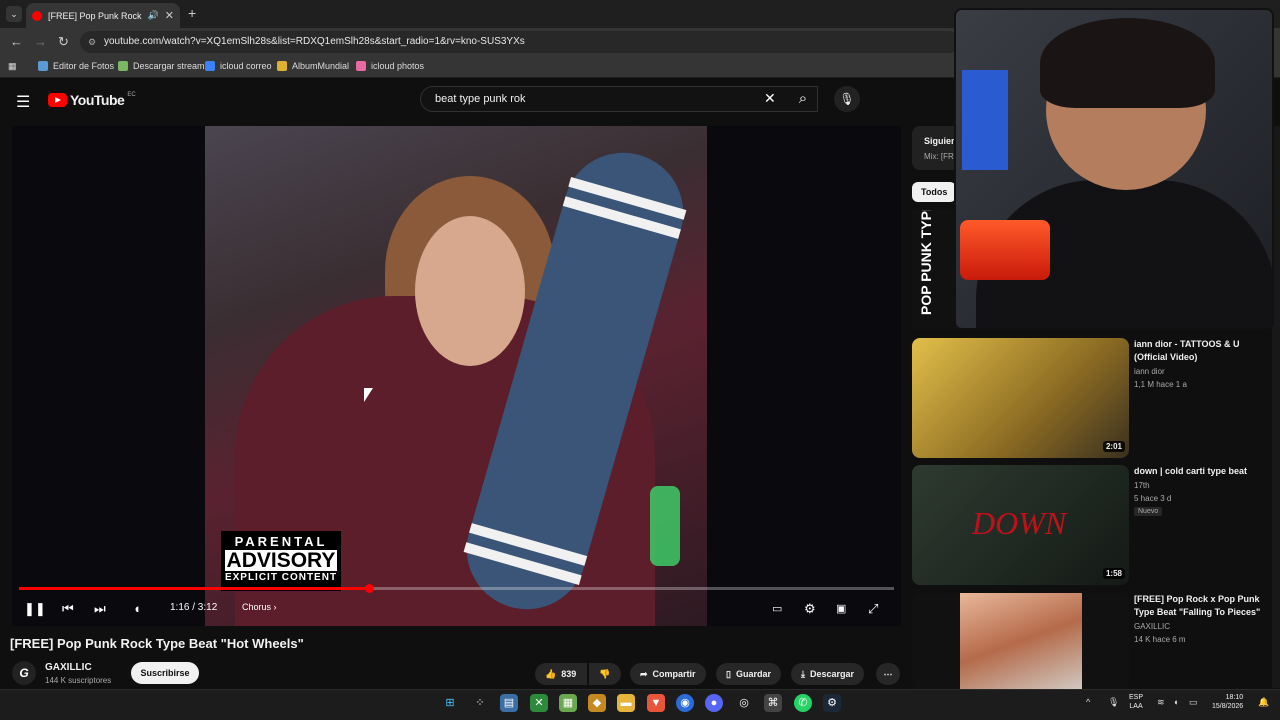 This screenshot has height=720, width=1280. Describe the element at coordinates (509, 703) in the screenshot. I see `store-icon: ▤` at that location.